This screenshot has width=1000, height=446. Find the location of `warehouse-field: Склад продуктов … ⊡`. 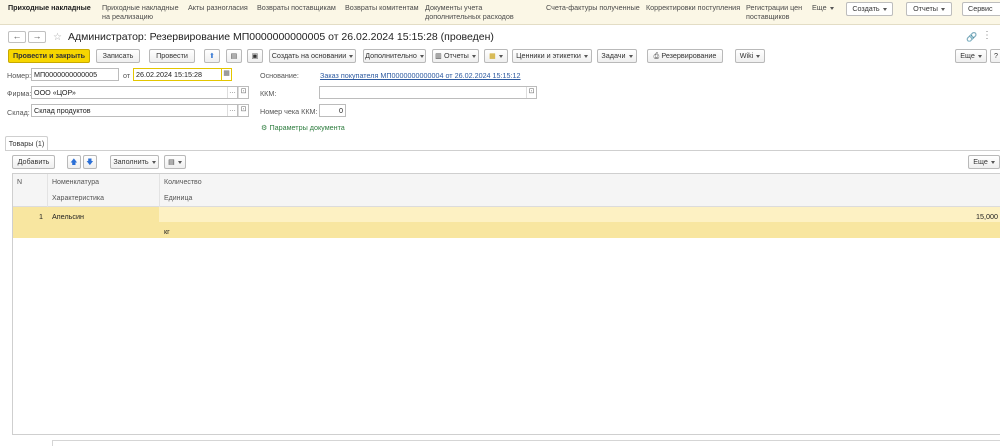

warehouse-field: Склад продуктов … ⊡ is located at coordinates (140, 110).